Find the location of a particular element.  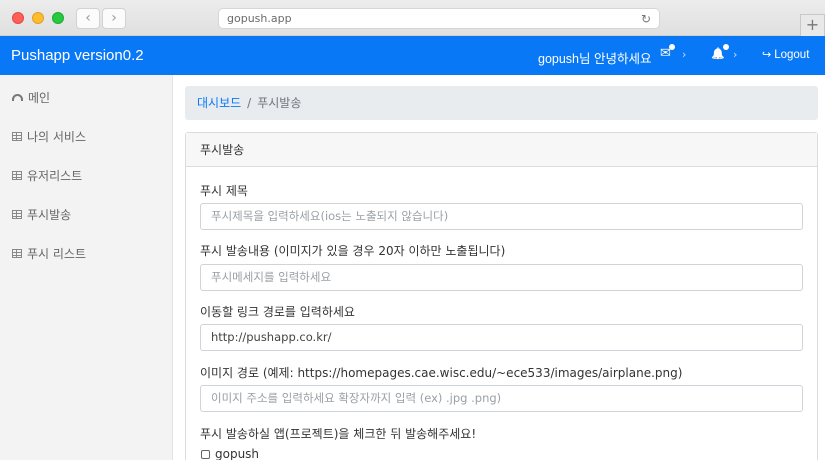

app-checkbox-label: gopush is located at coordinates (237, 453).